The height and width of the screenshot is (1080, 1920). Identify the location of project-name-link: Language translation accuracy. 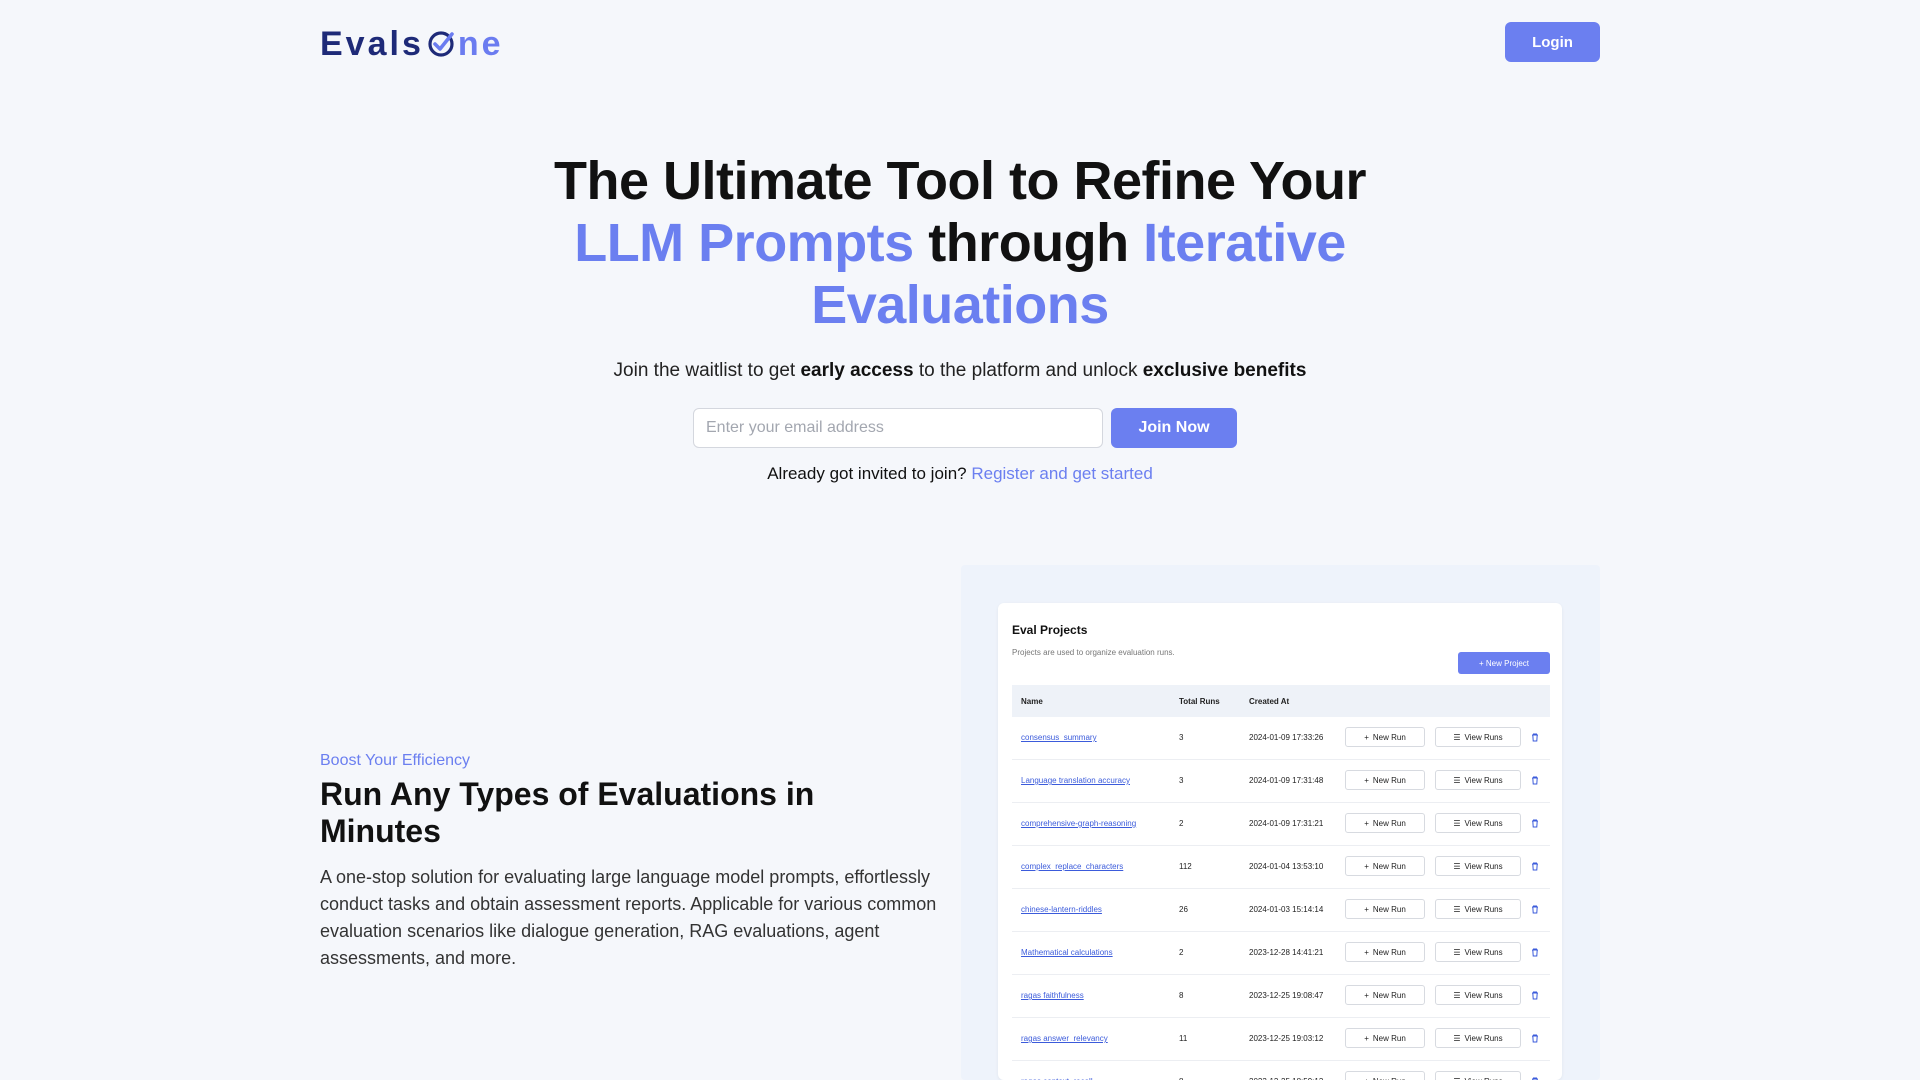
(1075, 780).